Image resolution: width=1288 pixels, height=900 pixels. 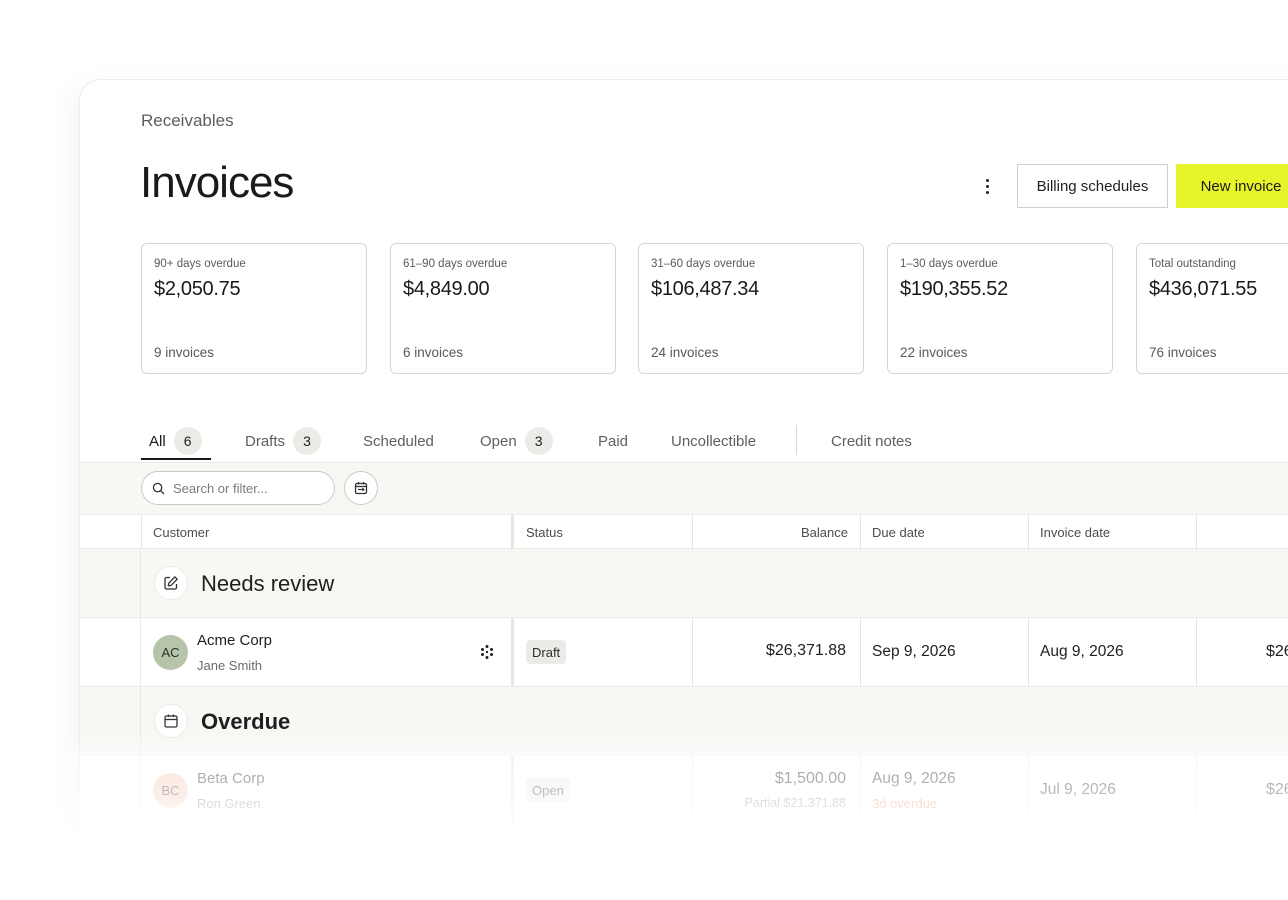 I want to click on card-count: 24 invoices, so click(x=685, y=352).